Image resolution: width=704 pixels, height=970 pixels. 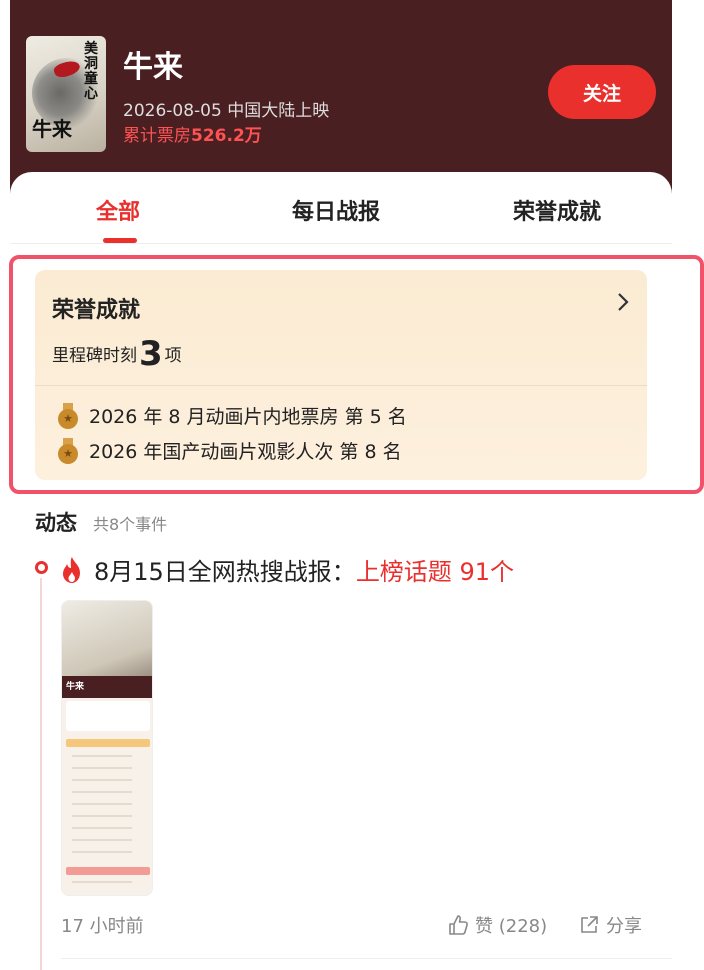 What do you see at coordinates (226, 136) in the screenshot?
I see `box-office-value: 526.2万` at bounding box center [226, 136].